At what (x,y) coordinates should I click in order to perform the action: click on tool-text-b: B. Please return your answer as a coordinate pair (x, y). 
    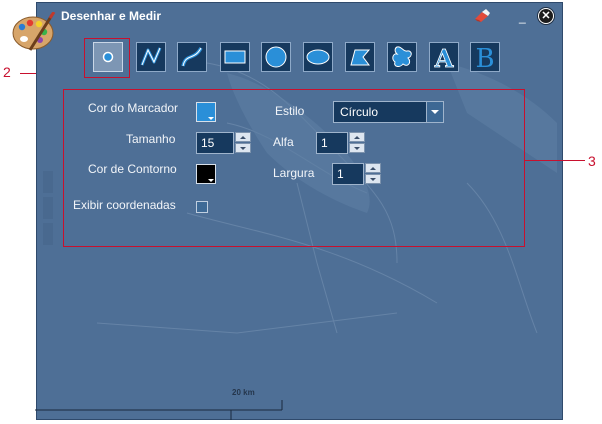
    Looking at the image, I should click on (485, 57).